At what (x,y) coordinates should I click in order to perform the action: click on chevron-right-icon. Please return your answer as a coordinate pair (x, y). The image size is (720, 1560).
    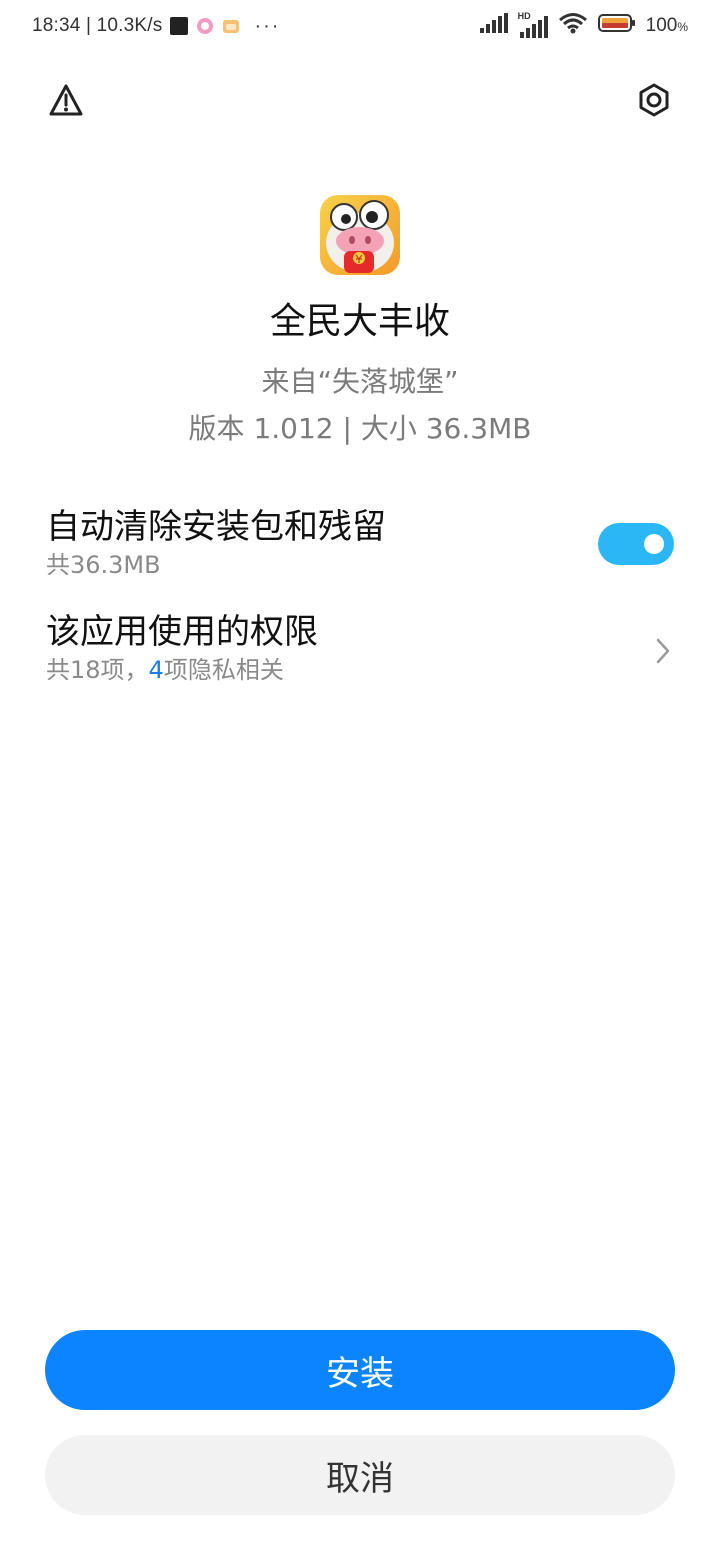
    Looking at the image, I should click on (663, 651).